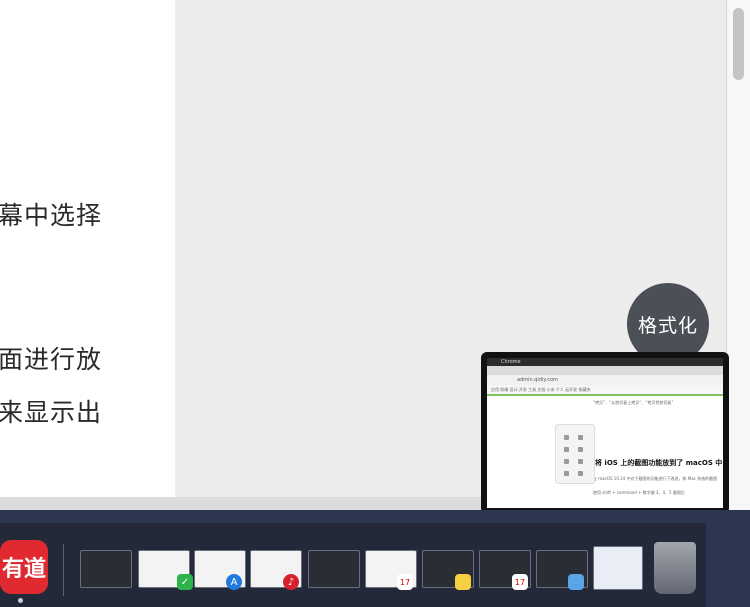 The width and height of the screenshot is (750, 607). What do you see at coordinates (63, 570) in the screenshot?
I see `dock-separator` at bounding box center [63, 570].